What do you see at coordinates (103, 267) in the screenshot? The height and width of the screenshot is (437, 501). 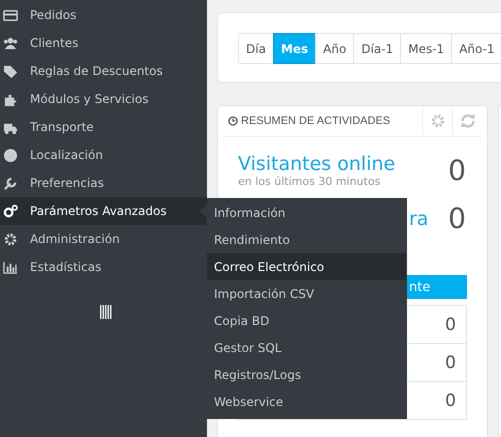 I see `sidebar-item: Estadísticas` at bounding box center [103, 267].